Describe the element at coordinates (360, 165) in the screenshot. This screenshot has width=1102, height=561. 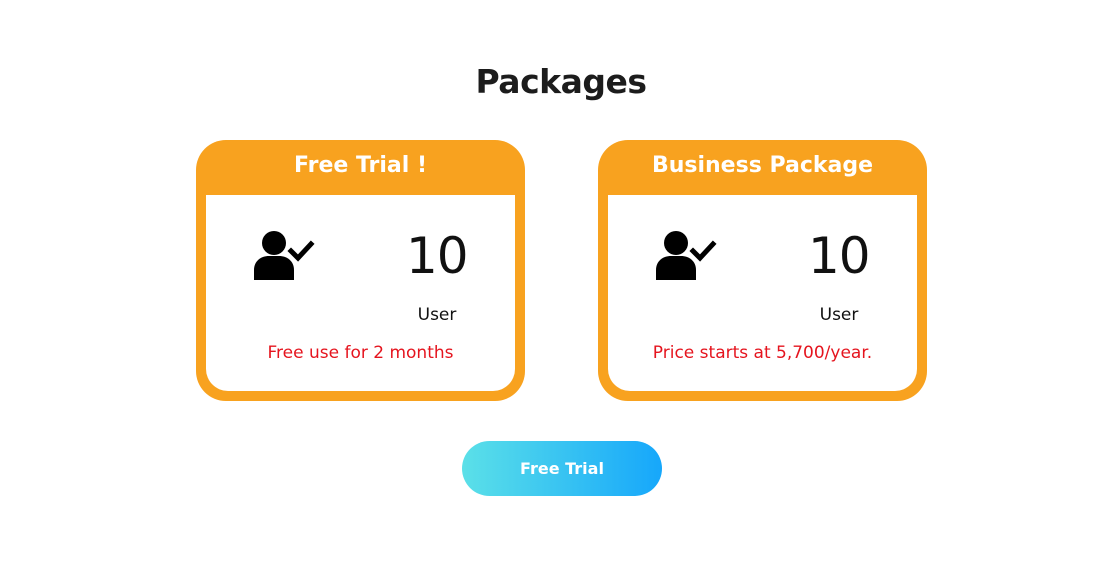
I see `package-title: Free Trial !` at that location.